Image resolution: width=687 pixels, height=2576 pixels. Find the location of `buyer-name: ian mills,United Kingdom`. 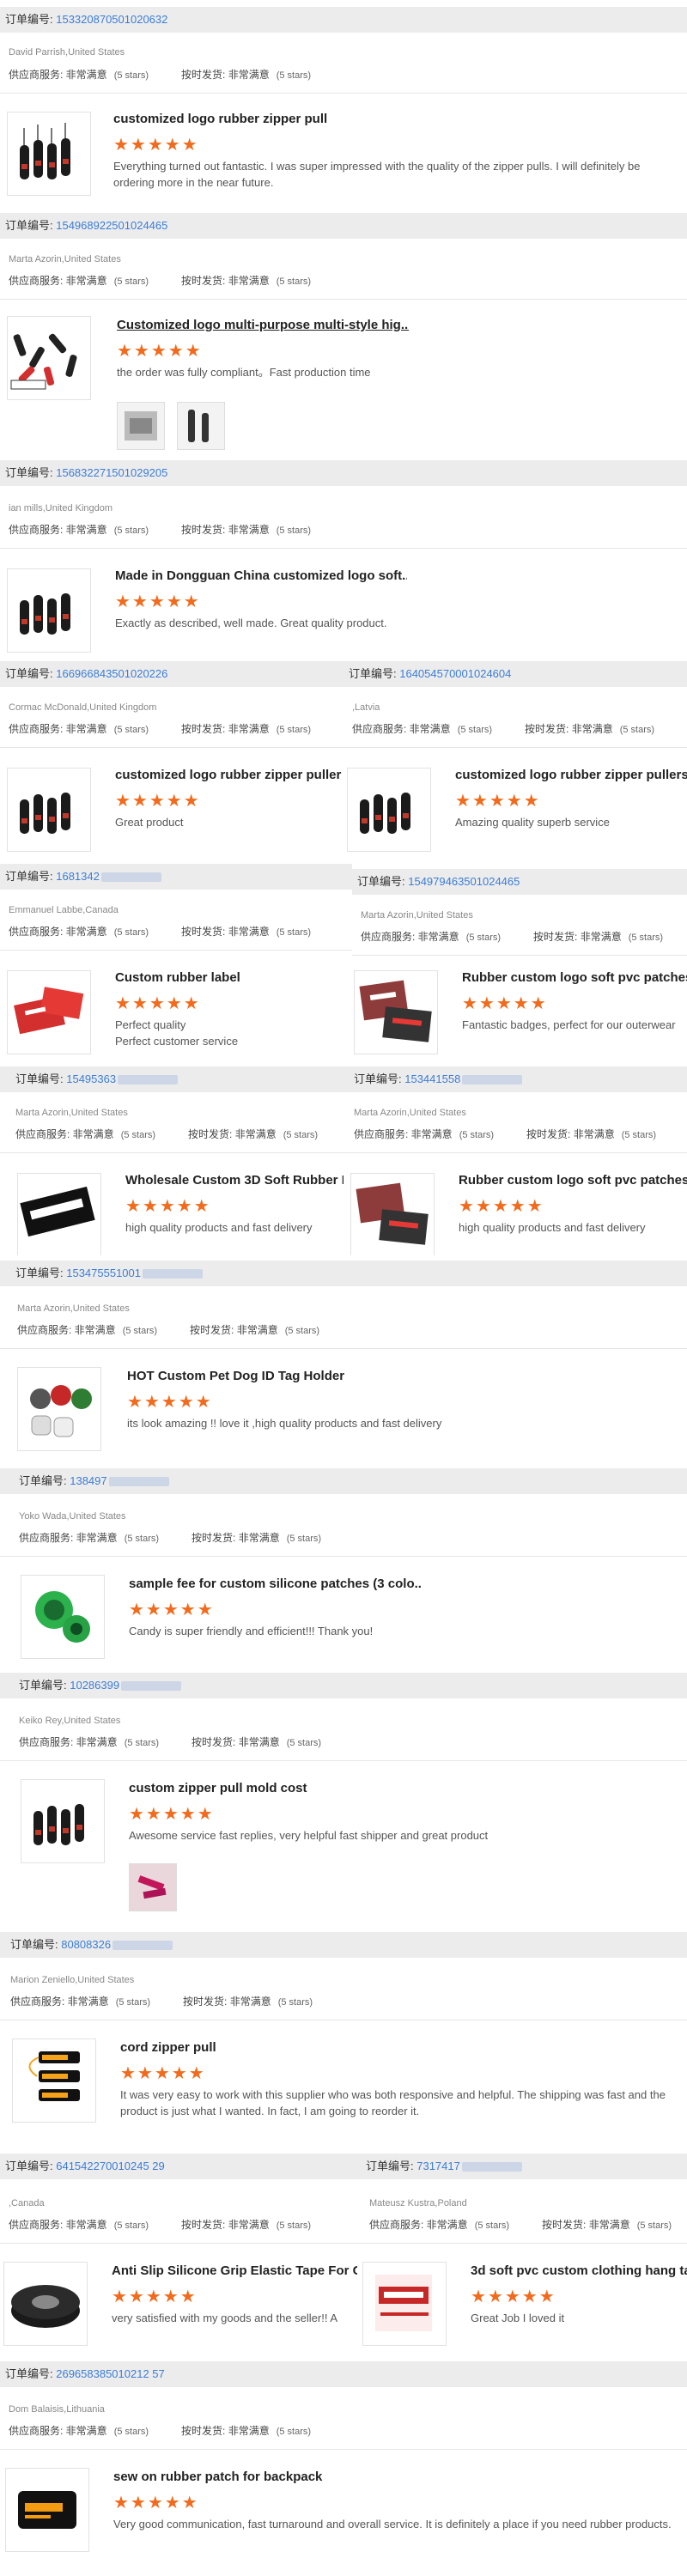

buyer-name: ian mills,United Kingdom is located at coordinates (61, 508).